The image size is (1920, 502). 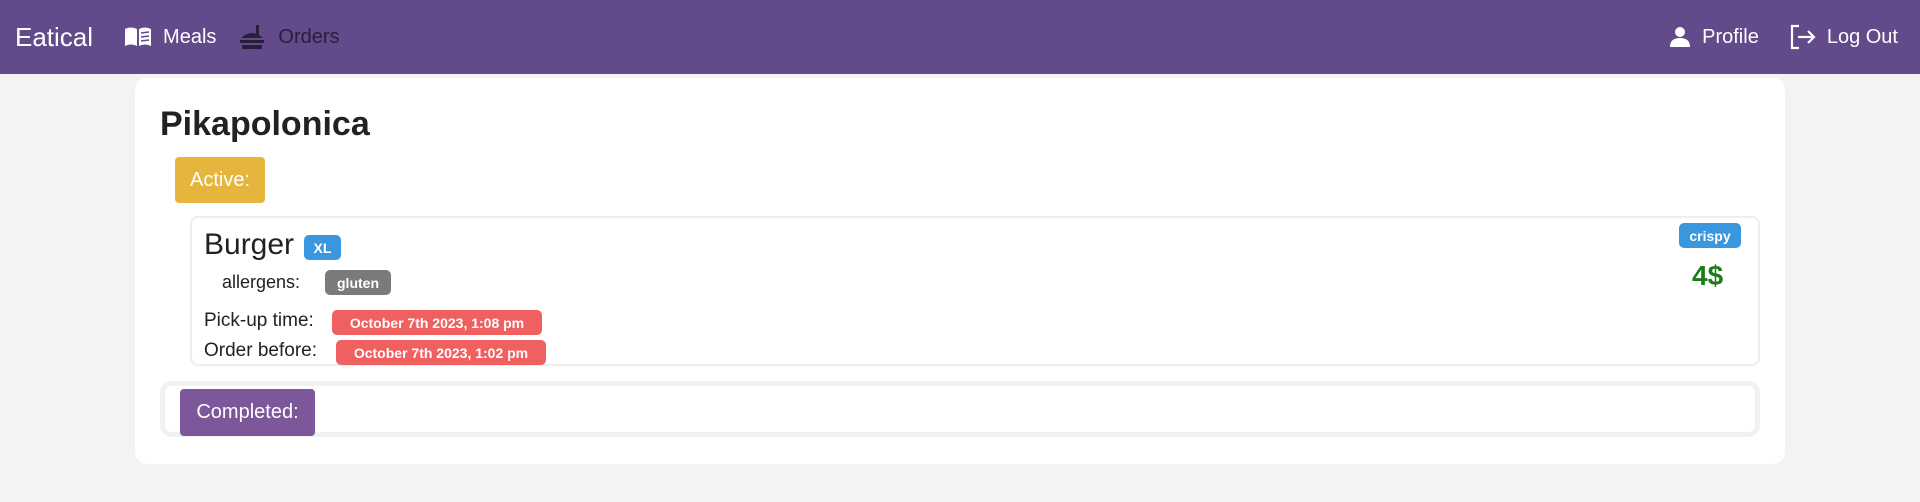 I want to click on book-icon, so click(x=138, y=37).